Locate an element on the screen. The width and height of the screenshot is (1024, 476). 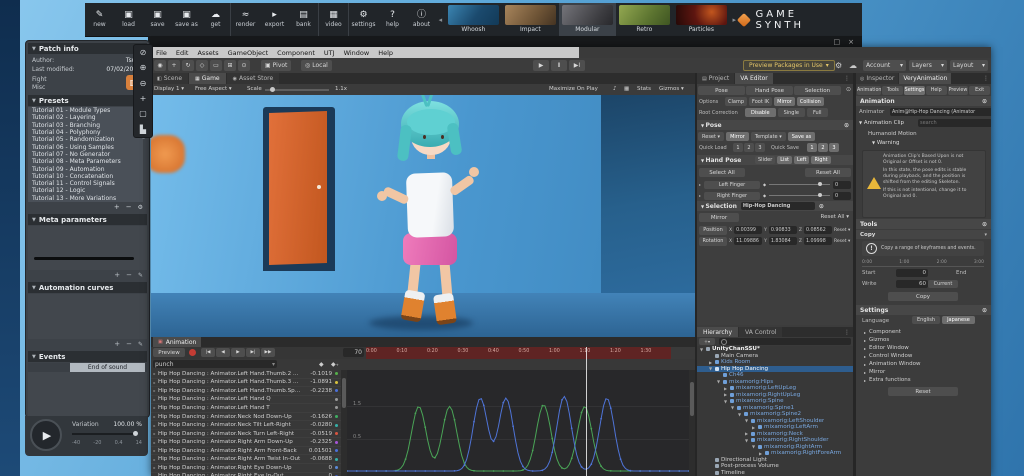
inspector-tab: ◎ Inspector is located at coordinates (877, 78).